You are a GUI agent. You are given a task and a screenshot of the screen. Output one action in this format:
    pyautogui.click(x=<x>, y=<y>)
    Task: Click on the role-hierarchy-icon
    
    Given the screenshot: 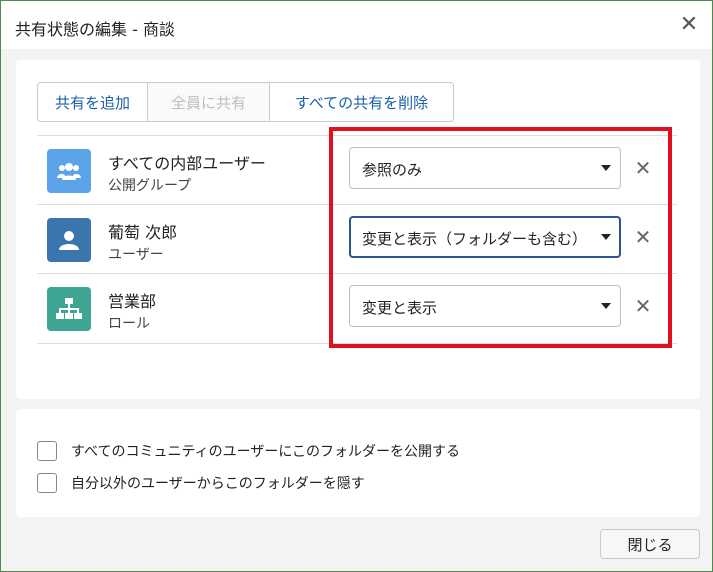 What is the action you would take?
    pyautogui.click(x=69, y=309)
    